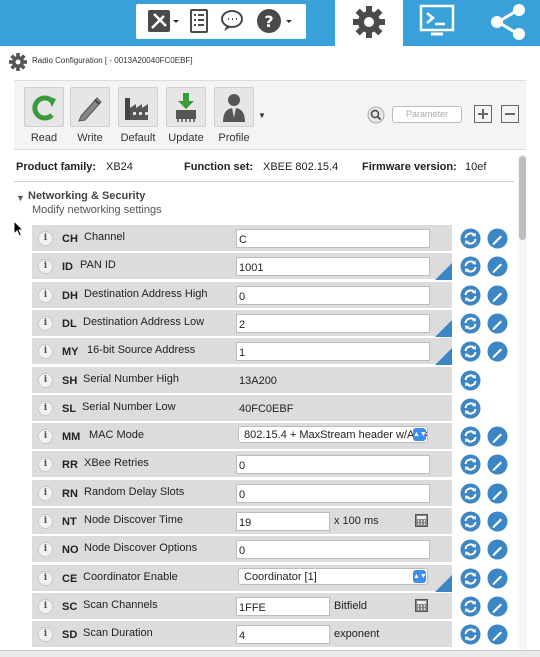  Describe the element at coordinates (266, 408) in the screenshot. I see `param-value-readonly: 40FC0EBF` at that location.